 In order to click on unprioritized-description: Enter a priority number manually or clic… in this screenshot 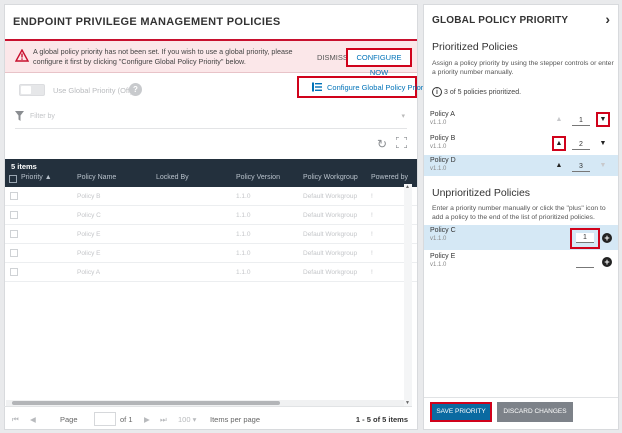, I will do `click(519, 213)`.